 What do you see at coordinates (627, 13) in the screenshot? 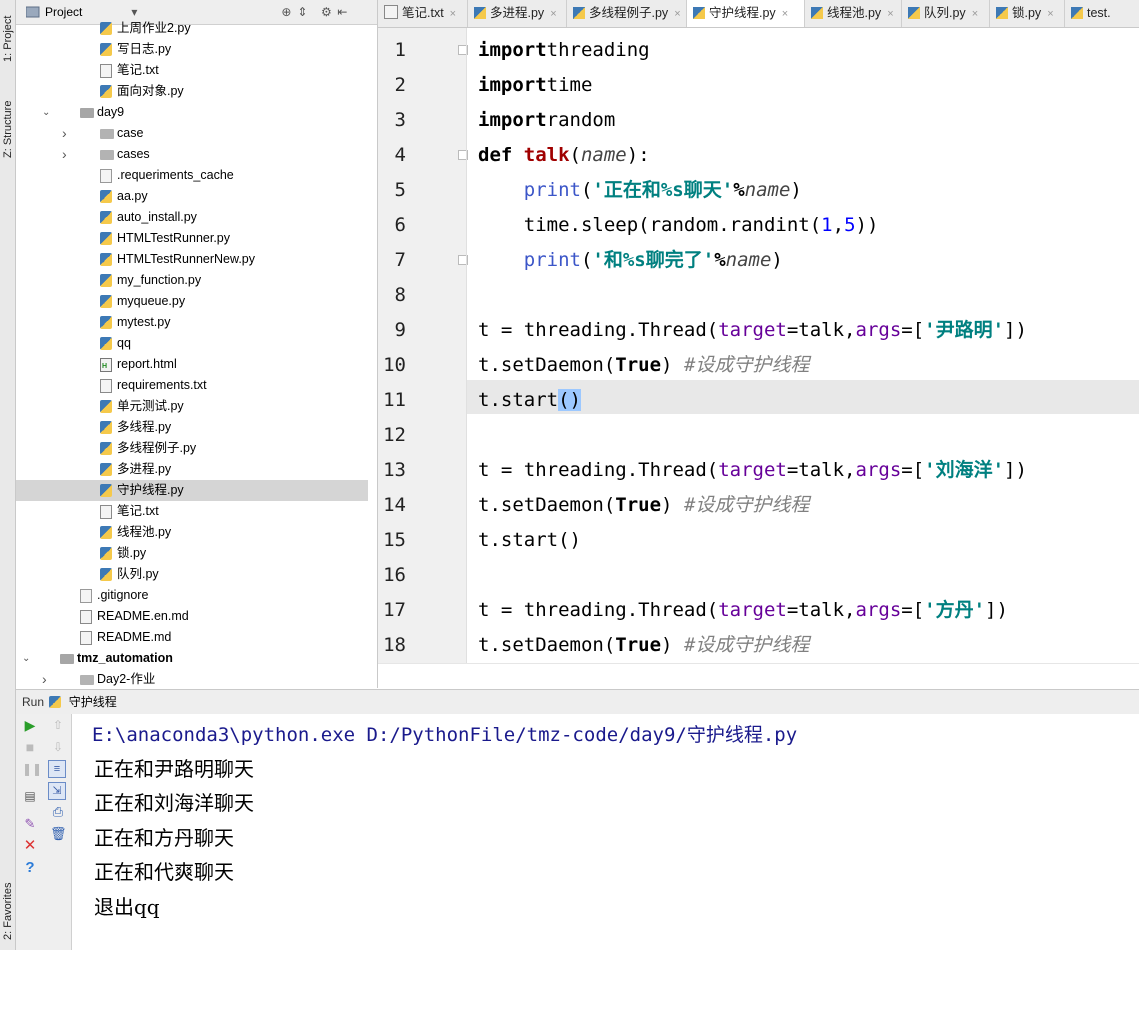
I see `editor-tab: 多线程例子.py ×` at bounding box center [627, 13].